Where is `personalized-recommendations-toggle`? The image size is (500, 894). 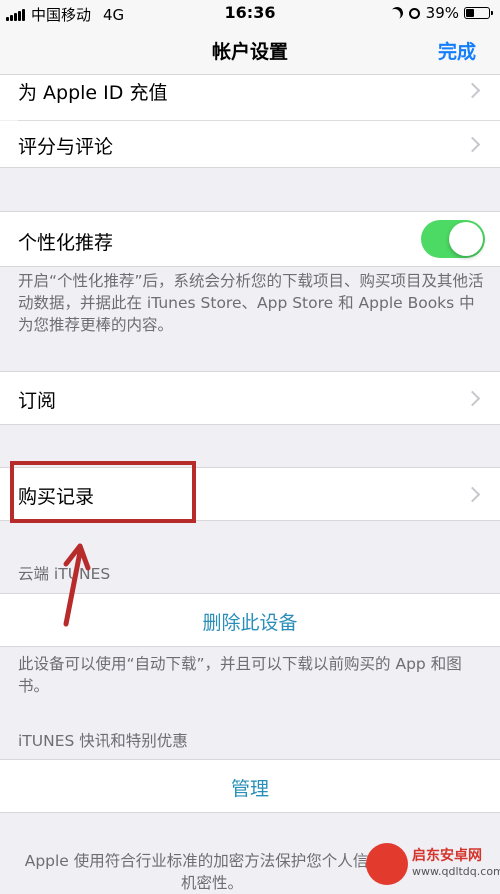
personalized-recommendations-toggle is located at coordinates (453, 239).